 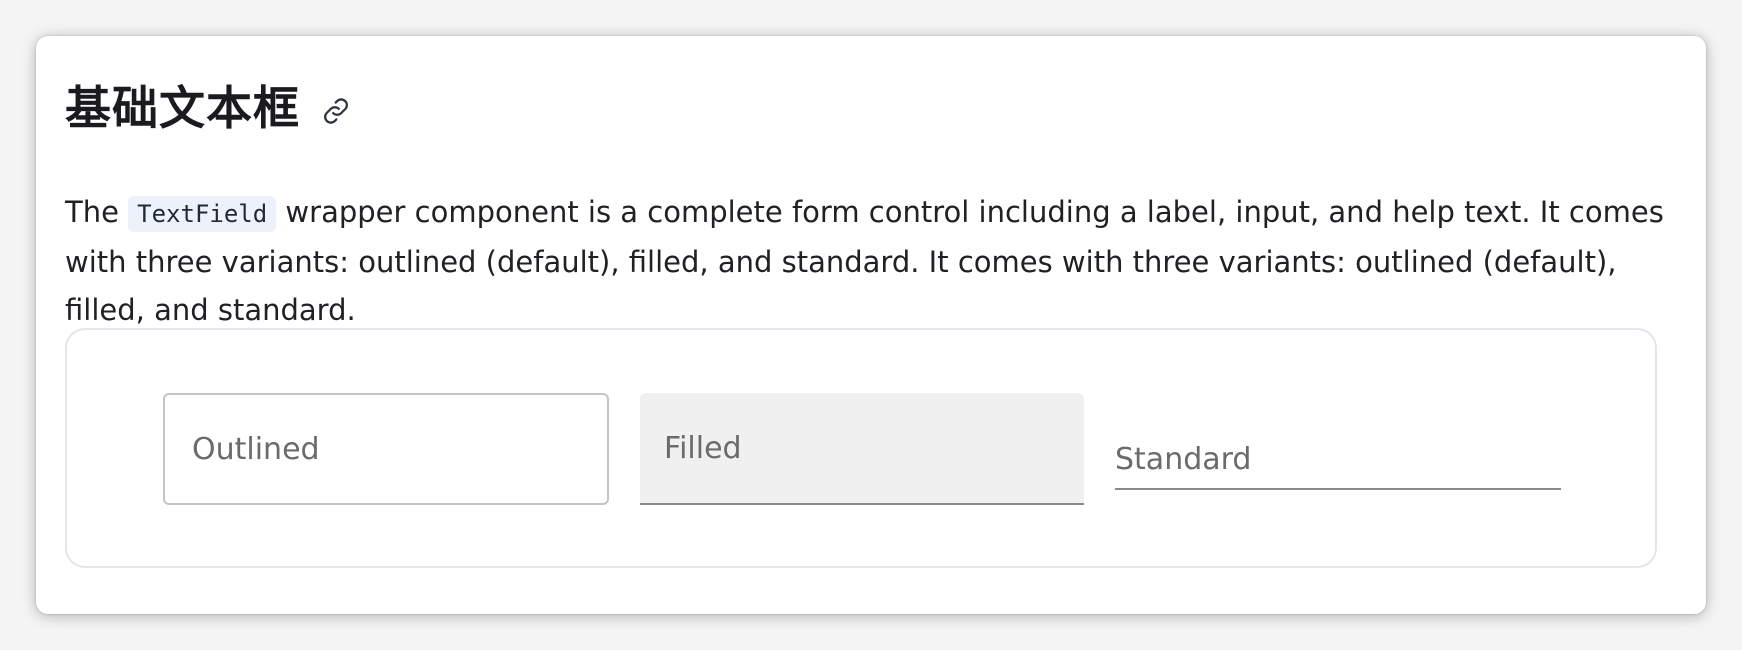 What do you see at coordinates (97, 212) in the screenshot?
I see `description-text-start: The` at bounding box center [97, 212].